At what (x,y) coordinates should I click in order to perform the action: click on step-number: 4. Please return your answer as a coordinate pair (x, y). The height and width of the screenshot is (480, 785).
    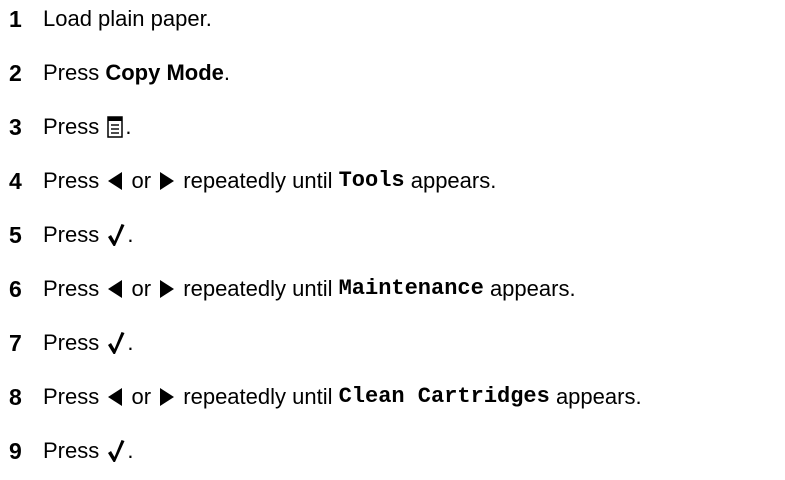
    Looking at the image, I should click on (15, 180).